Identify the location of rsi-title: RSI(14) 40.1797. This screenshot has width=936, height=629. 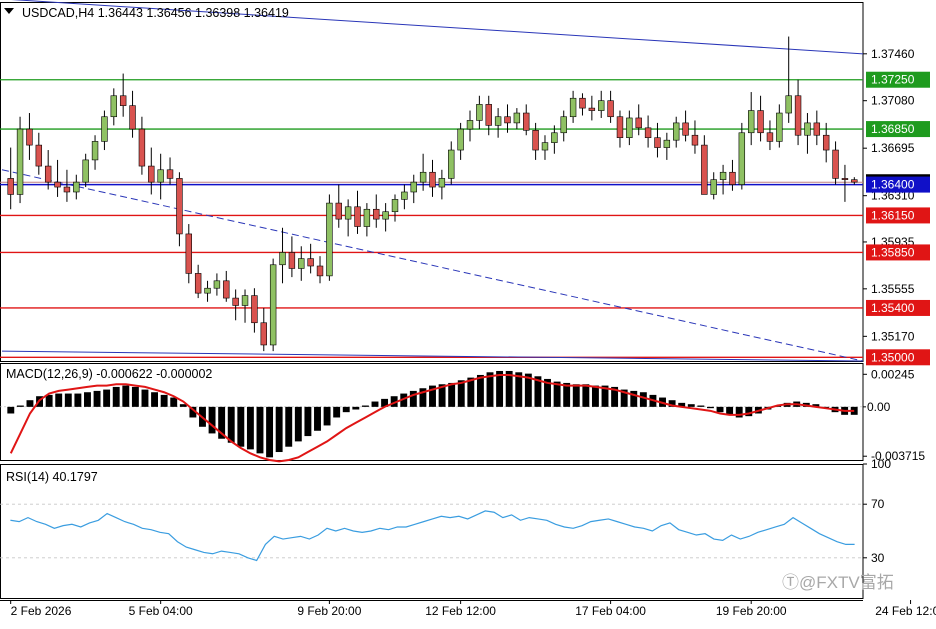
(52, 477).